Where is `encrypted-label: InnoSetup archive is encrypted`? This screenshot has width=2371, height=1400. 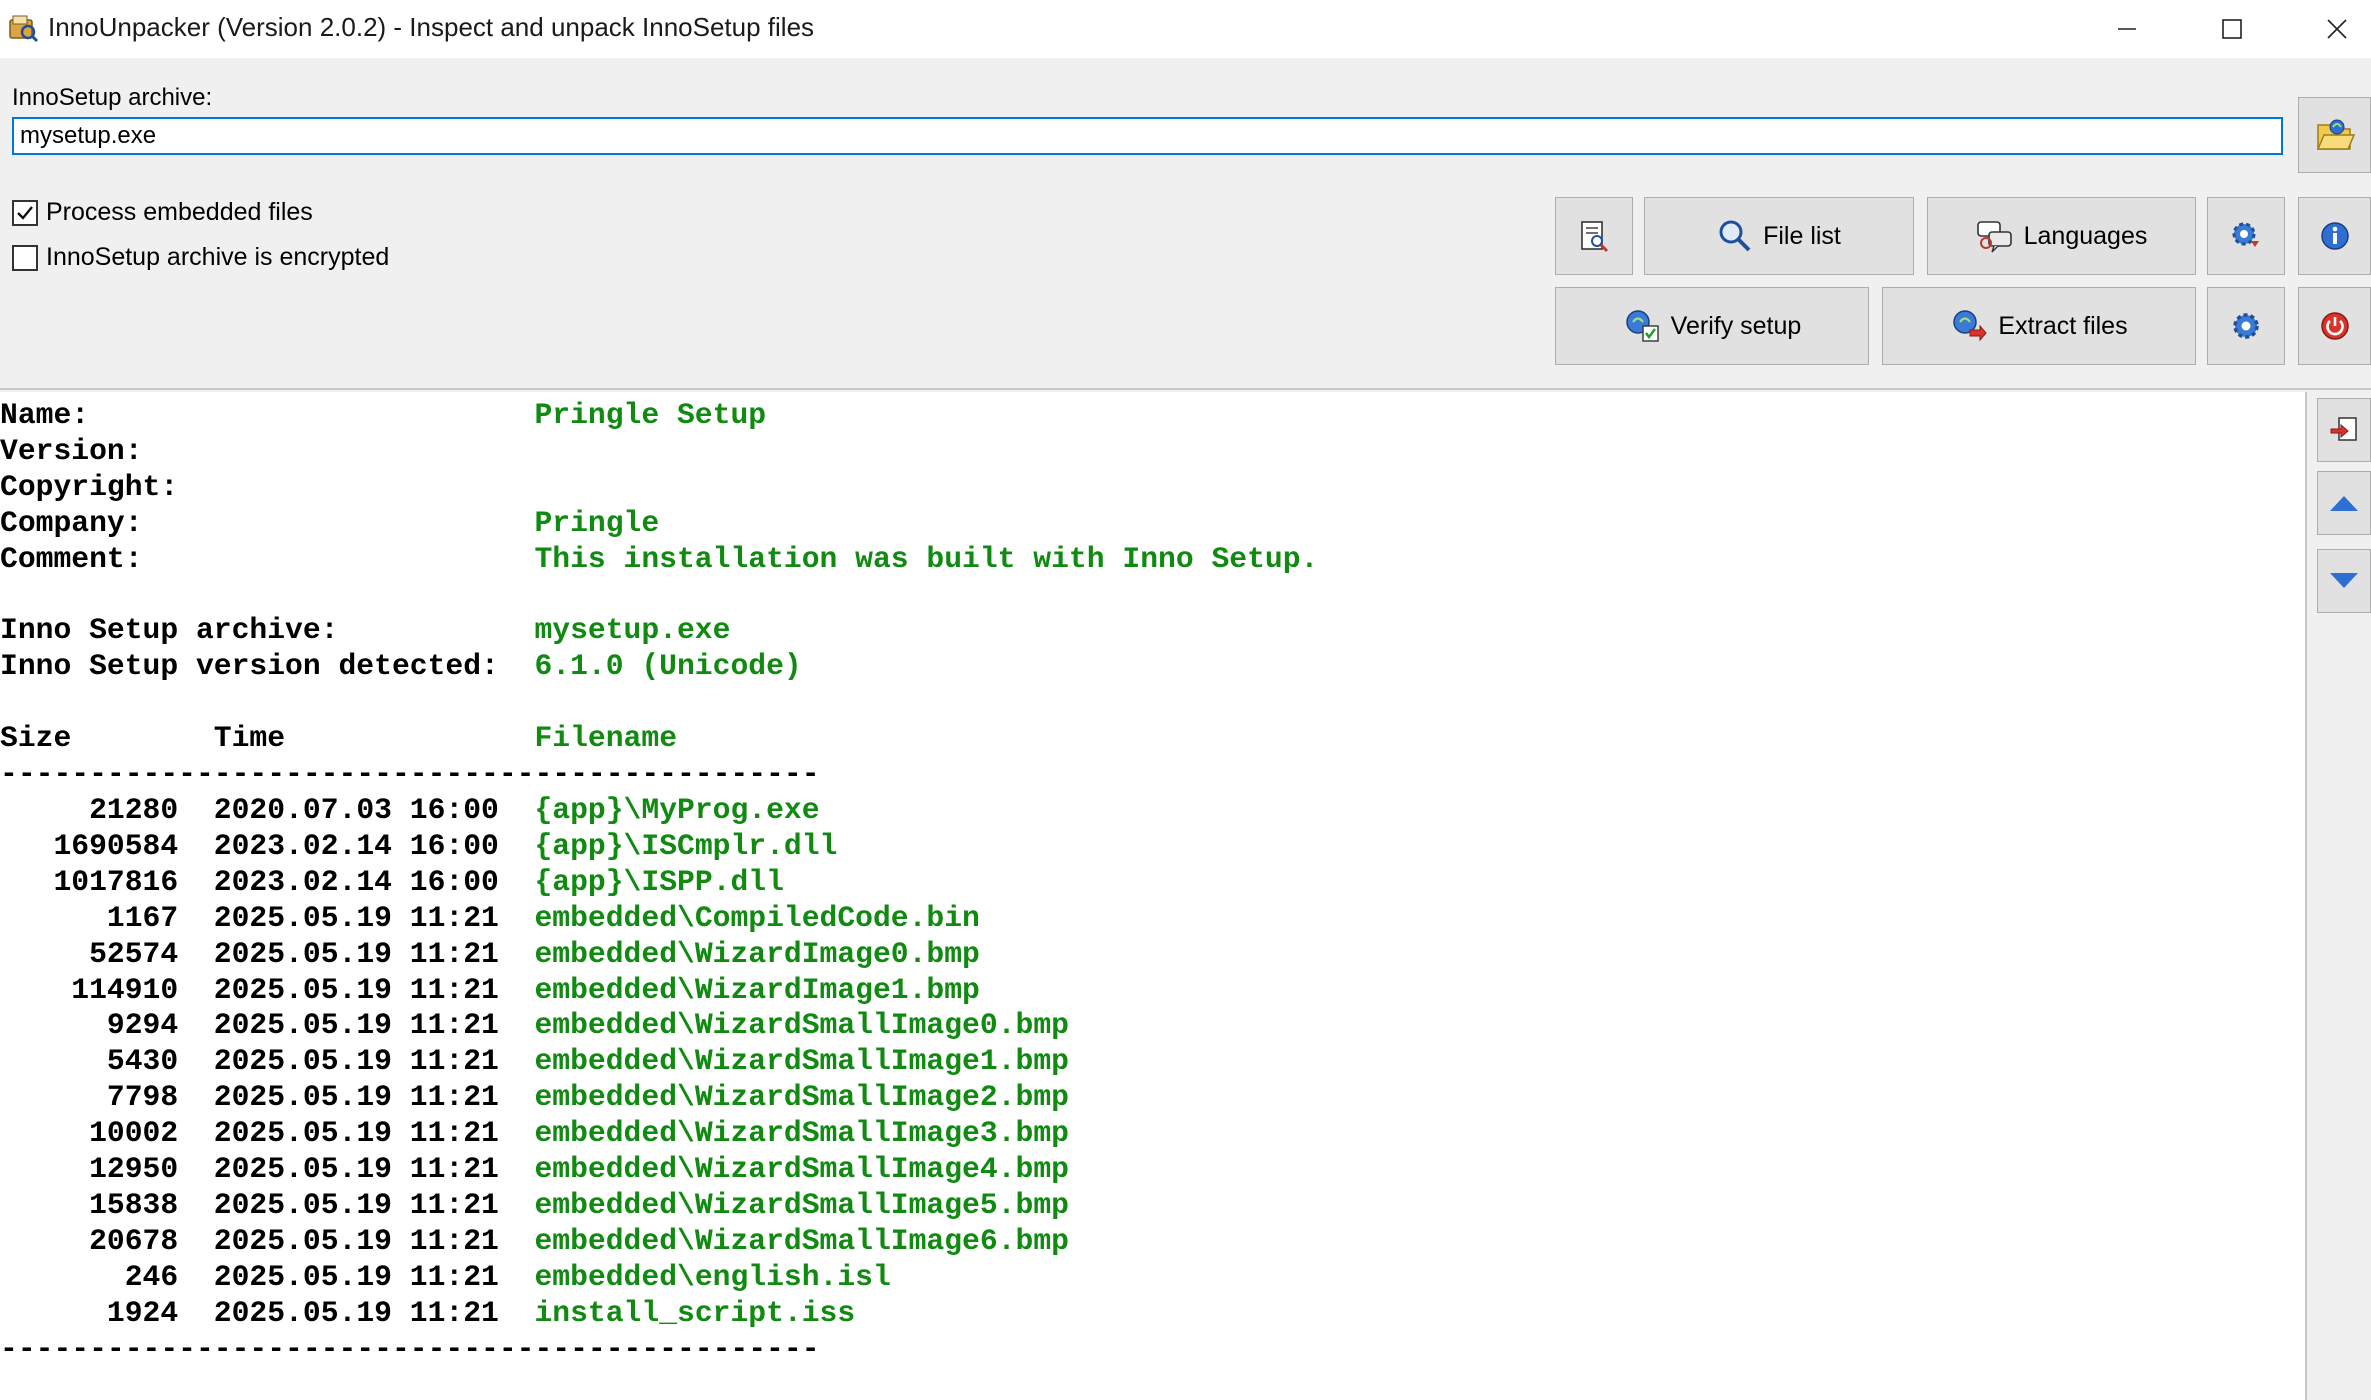 encrypted-label: InnoSetup archive is encrypted is located at coordinates (218, 257).